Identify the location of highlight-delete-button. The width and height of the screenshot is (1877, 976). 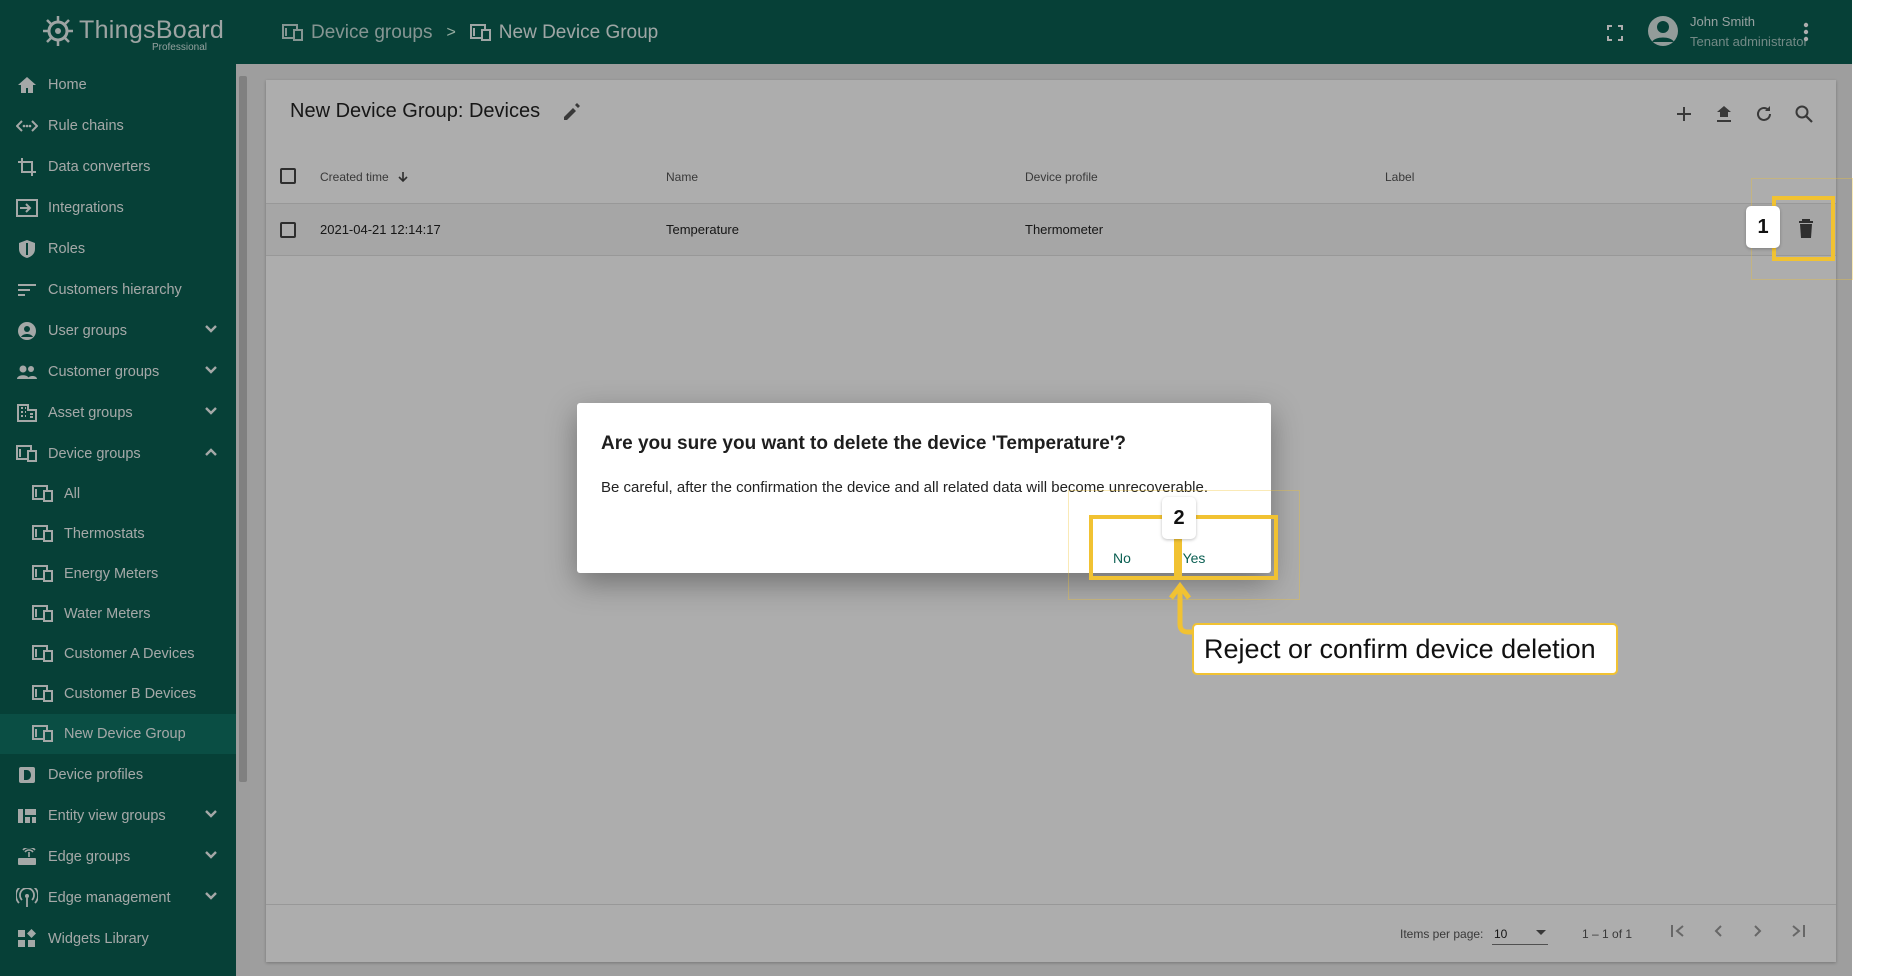
(1803, 228).